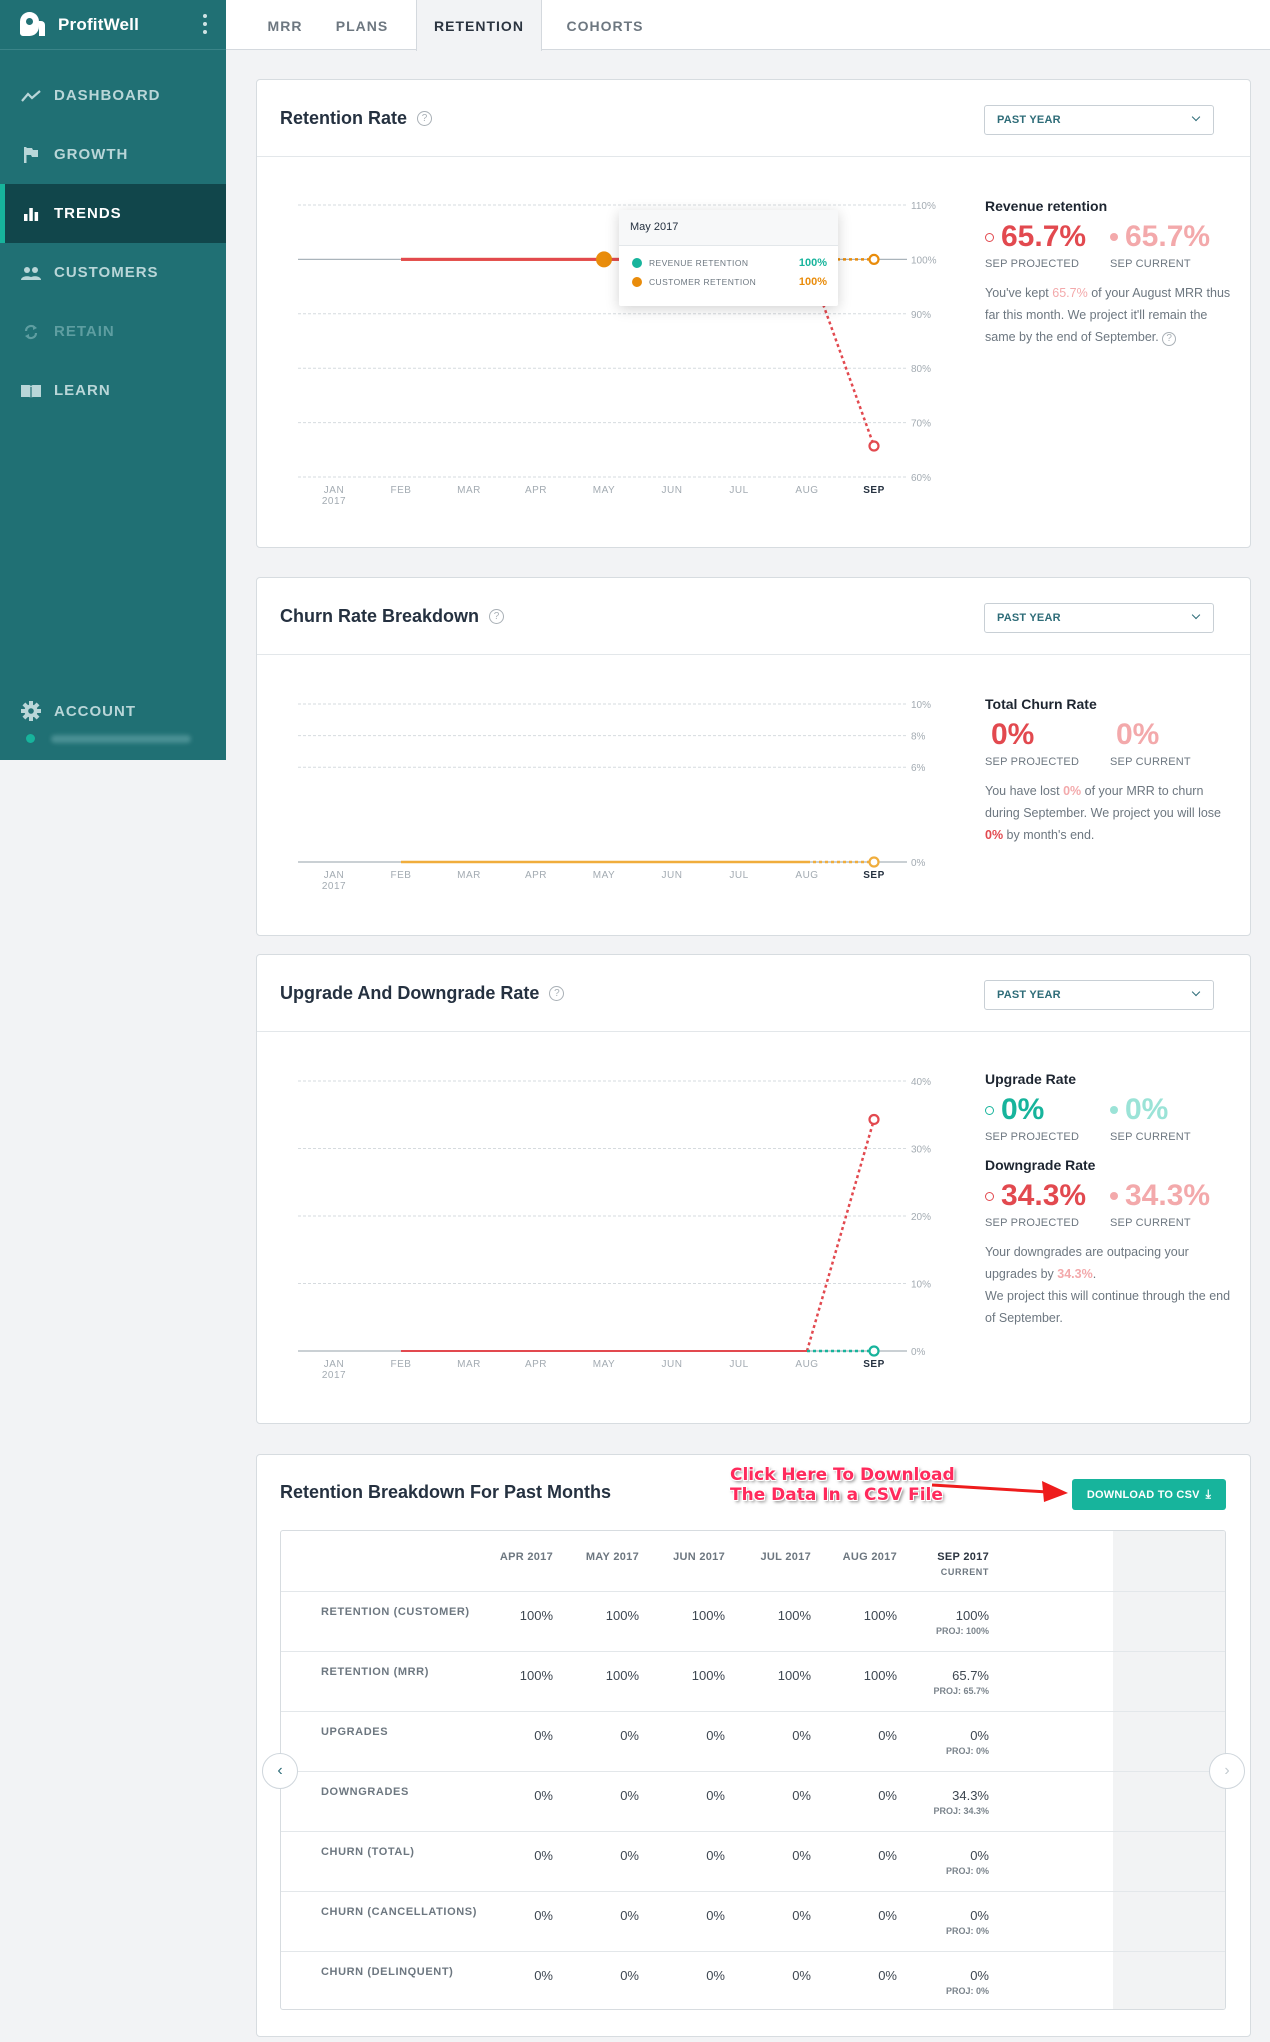 This screenshot has height=2042, width=1270. I want to click on y-tick-label: 6%, so click(918, 768).